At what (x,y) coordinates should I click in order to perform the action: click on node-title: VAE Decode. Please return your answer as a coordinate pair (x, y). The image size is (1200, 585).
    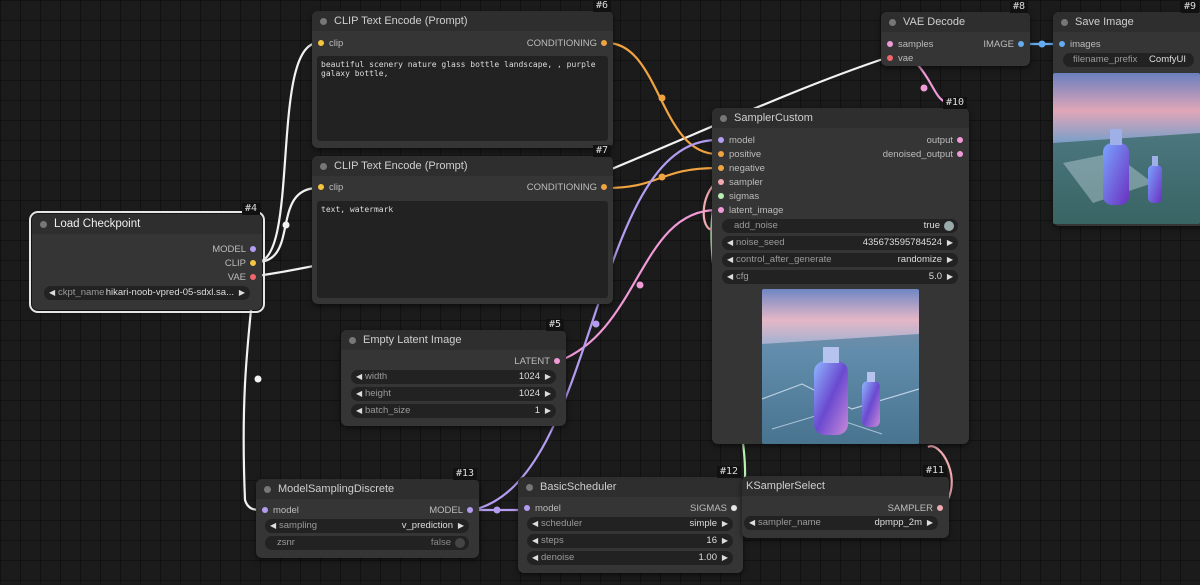
    Looking at the image, I should click on (955, 22).